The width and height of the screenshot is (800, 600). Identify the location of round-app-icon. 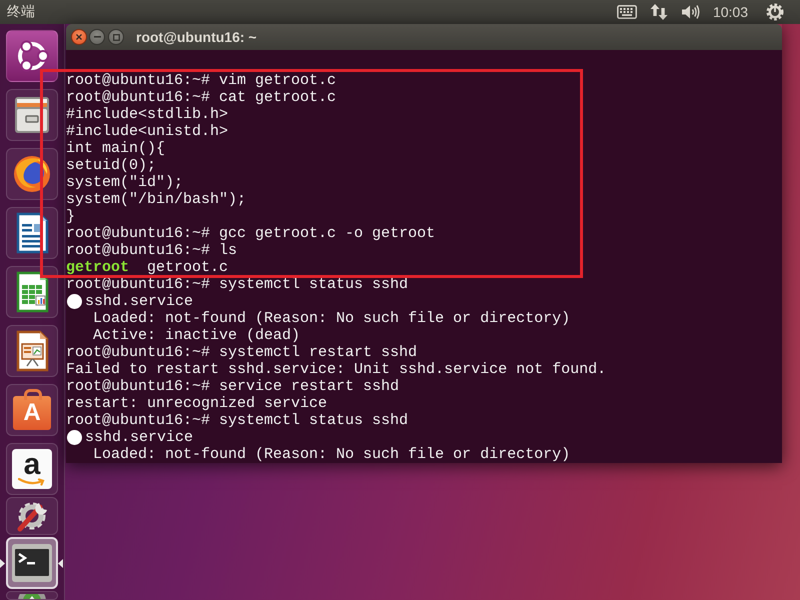
(32, 596).